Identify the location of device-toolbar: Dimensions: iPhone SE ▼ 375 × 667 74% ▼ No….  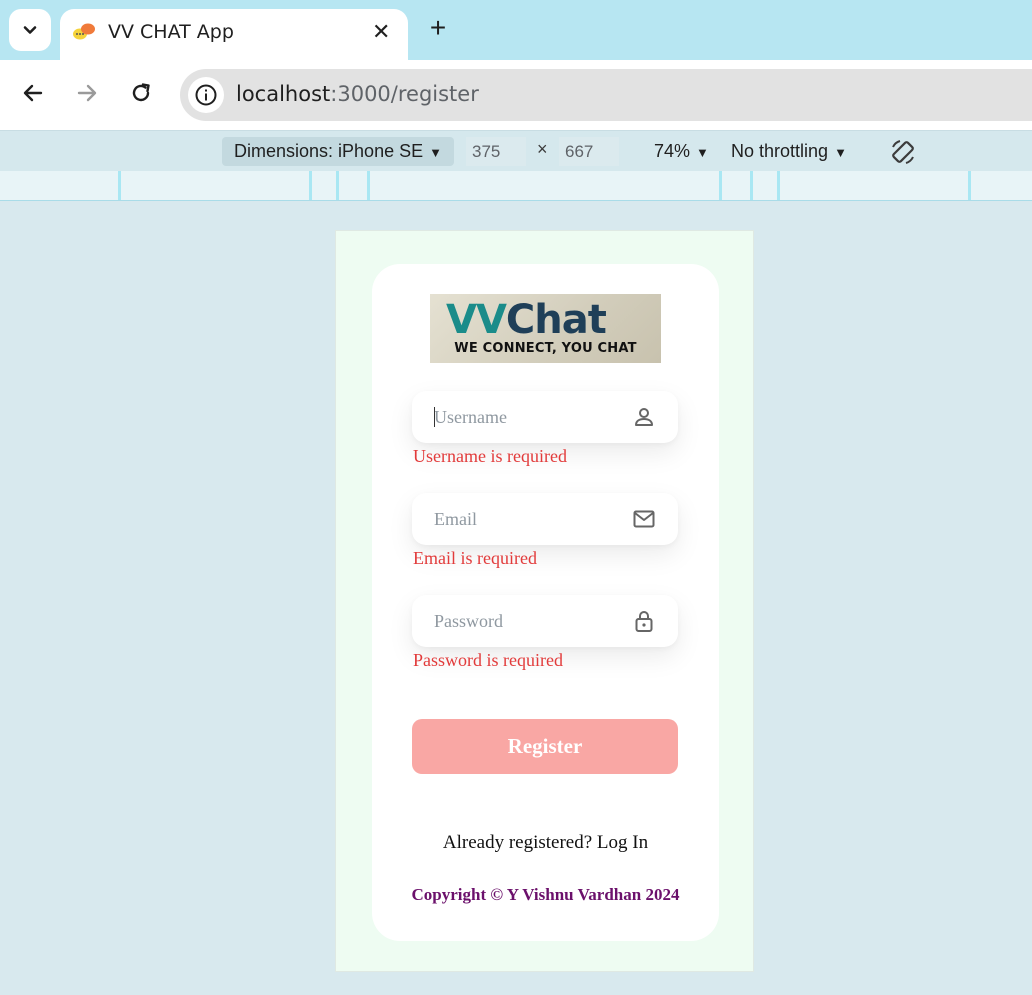
(516, 150).